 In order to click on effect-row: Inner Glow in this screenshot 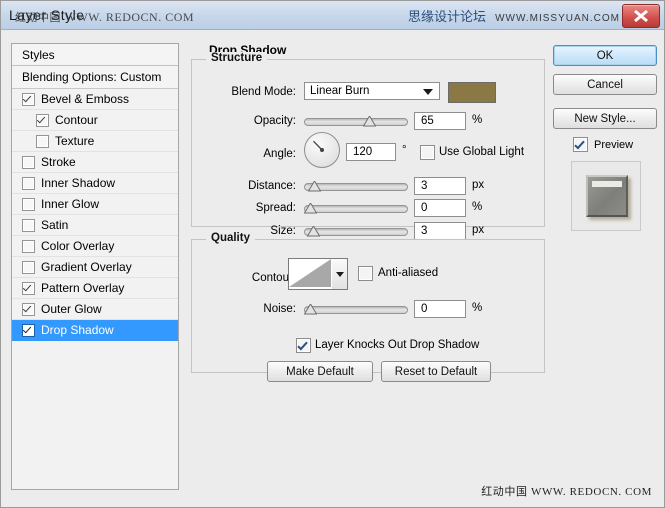, I will do `click(95, 204)`.